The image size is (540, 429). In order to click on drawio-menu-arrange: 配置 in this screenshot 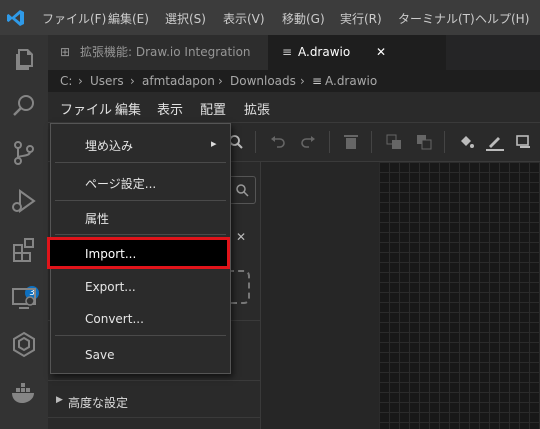, I will do `click(213, 108)`.